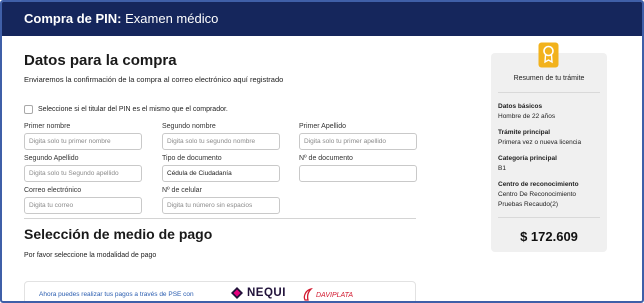  What do you see at coordinates (308, 294) in the screenshot?
I see `daviplata-icon` at bounding box center [308, 294].